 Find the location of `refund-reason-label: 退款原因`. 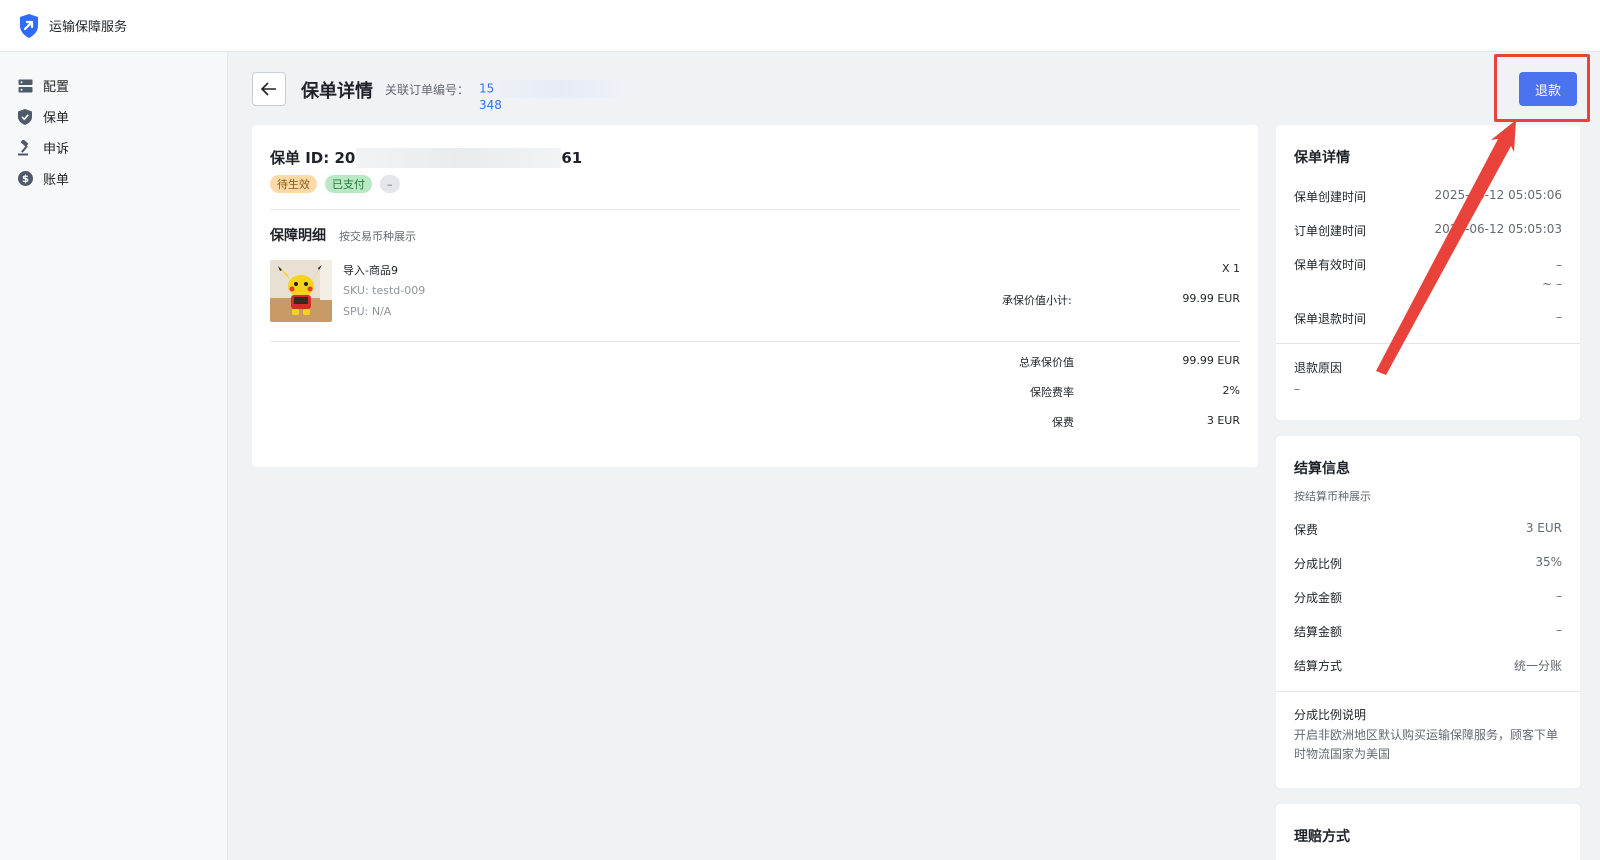

refund-reason-label: 退款原因 is located at coordinates (1428, 367).